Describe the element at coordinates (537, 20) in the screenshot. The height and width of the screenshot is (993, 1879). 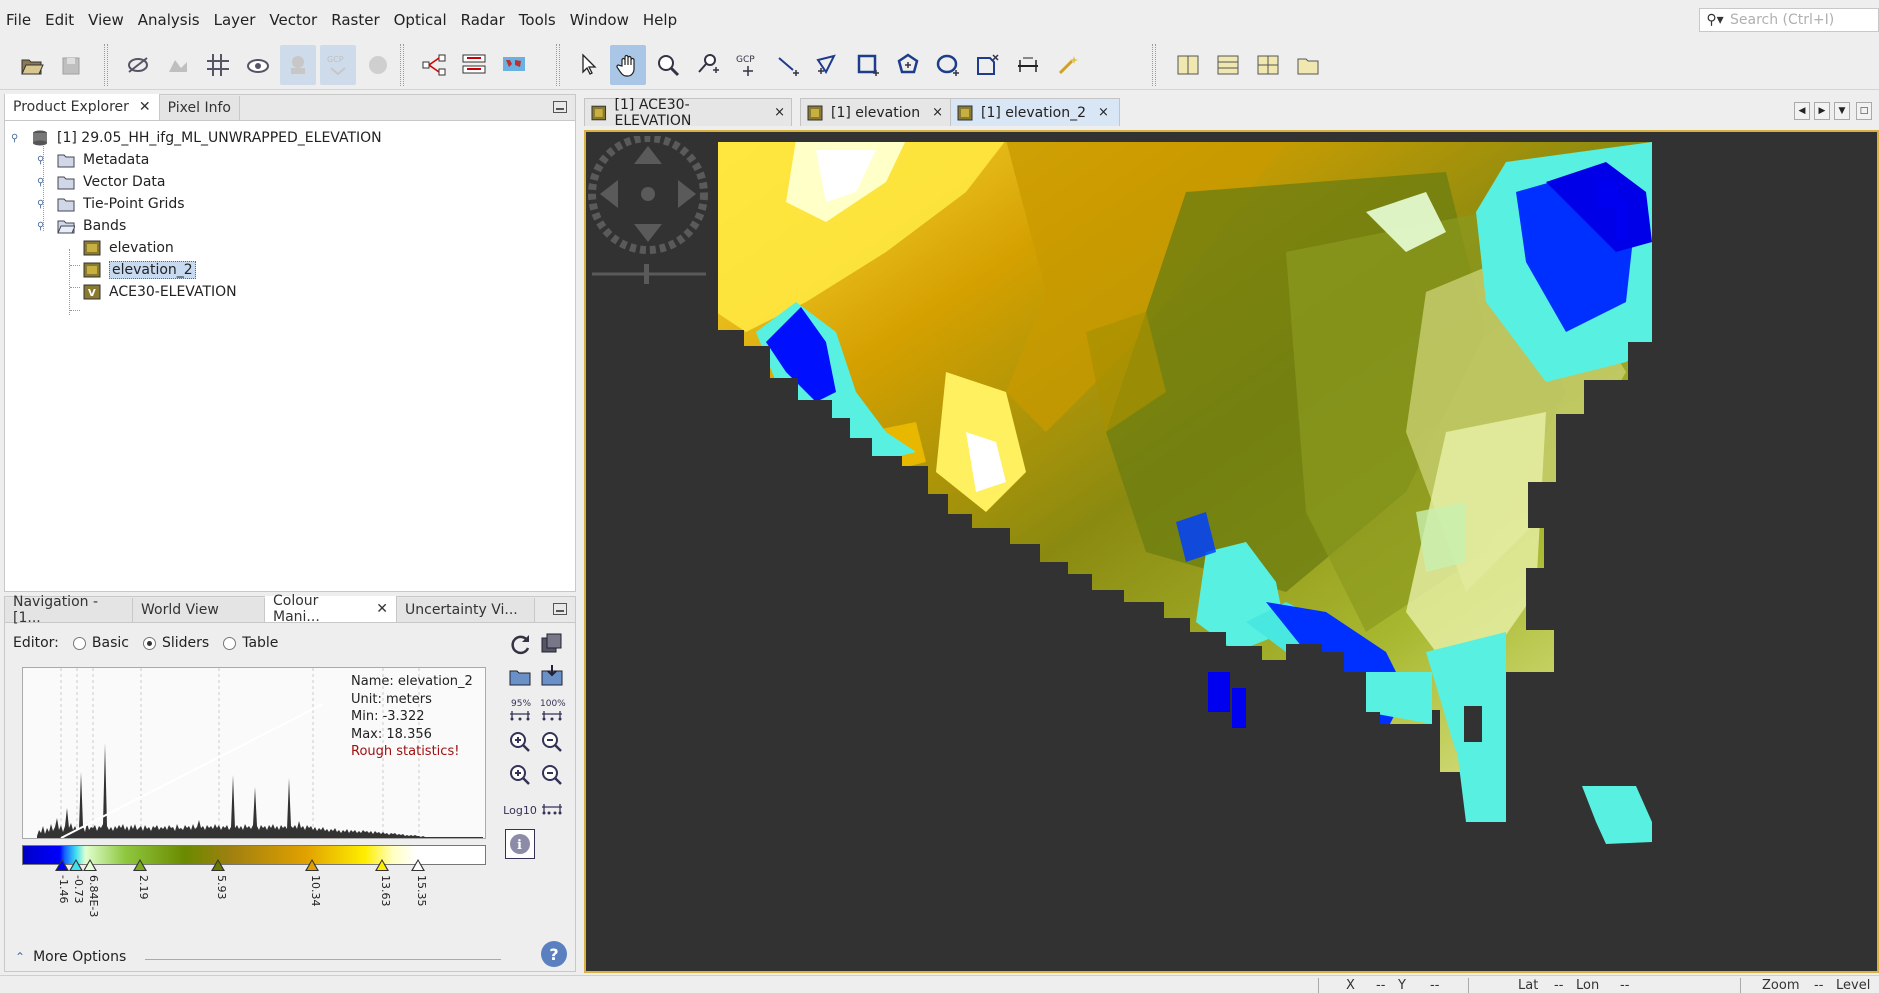
I see `menu-tools: Tools` at that location.